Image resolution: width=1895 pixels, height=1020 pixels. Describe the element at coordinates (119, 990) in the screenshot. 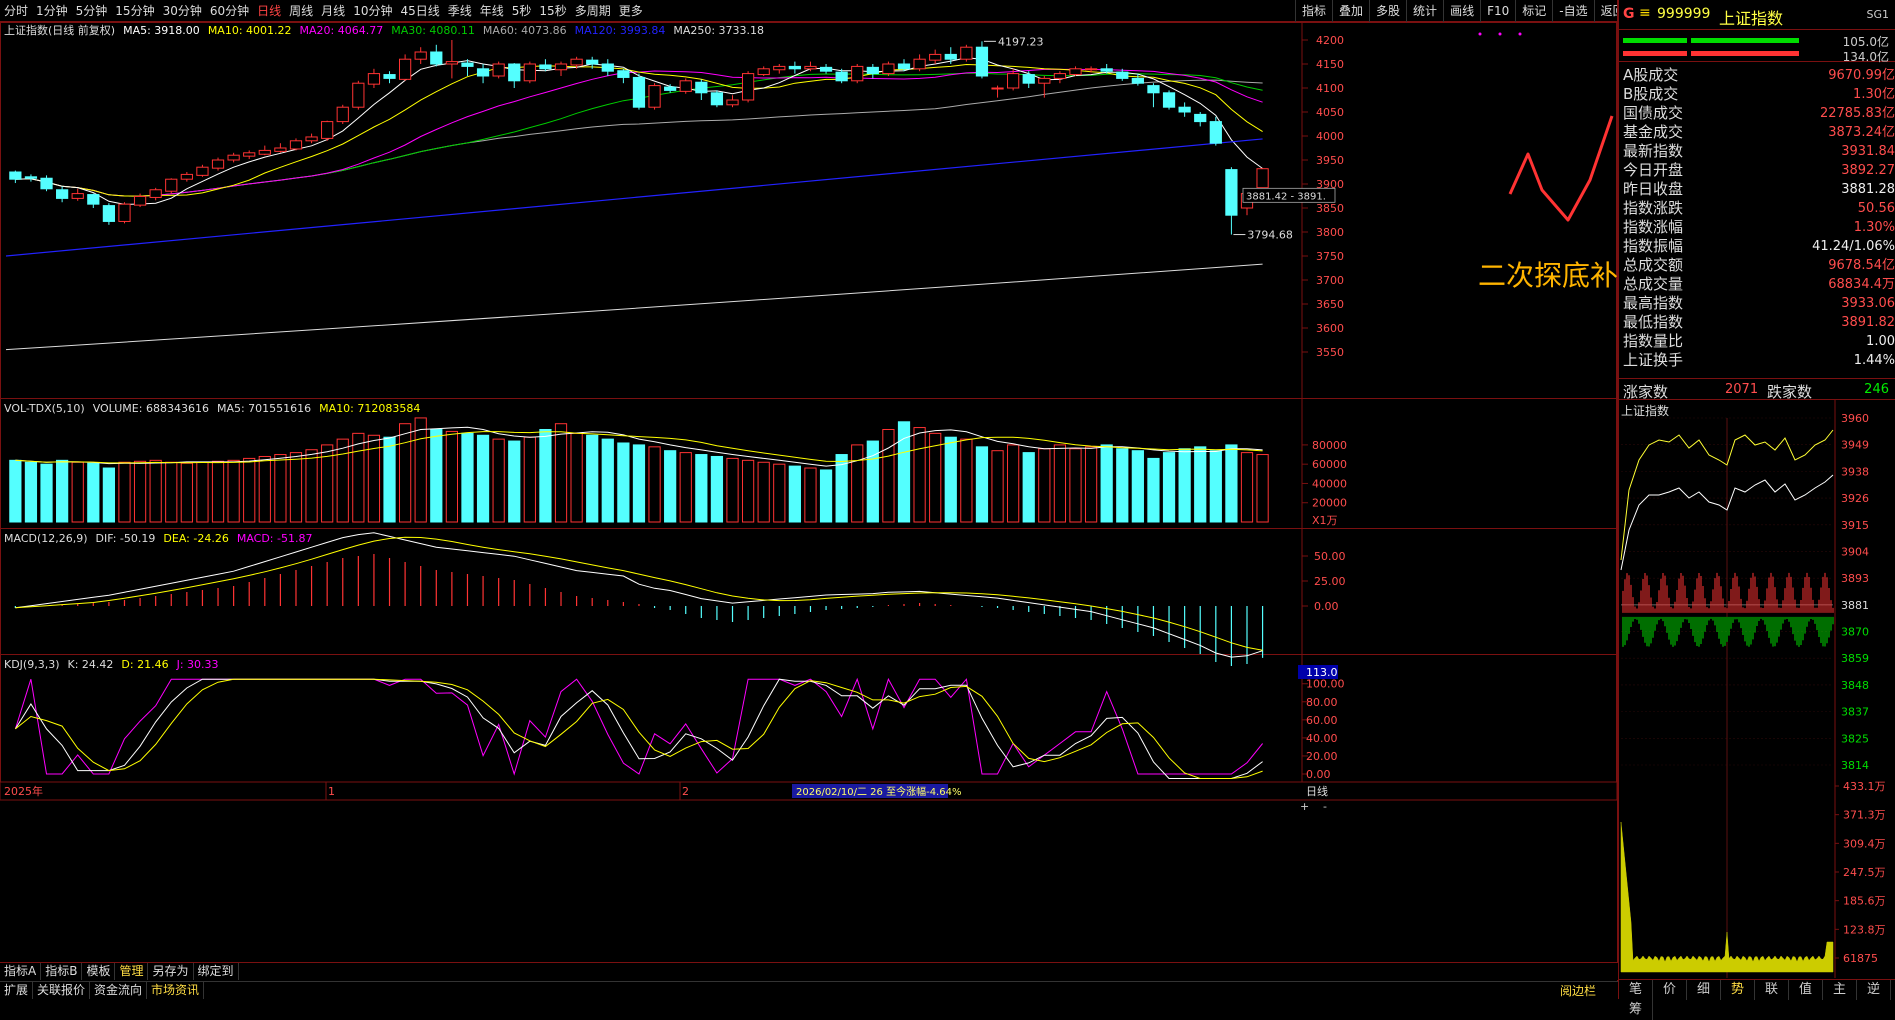

I see `extension-tab: 资金流向` at that location.